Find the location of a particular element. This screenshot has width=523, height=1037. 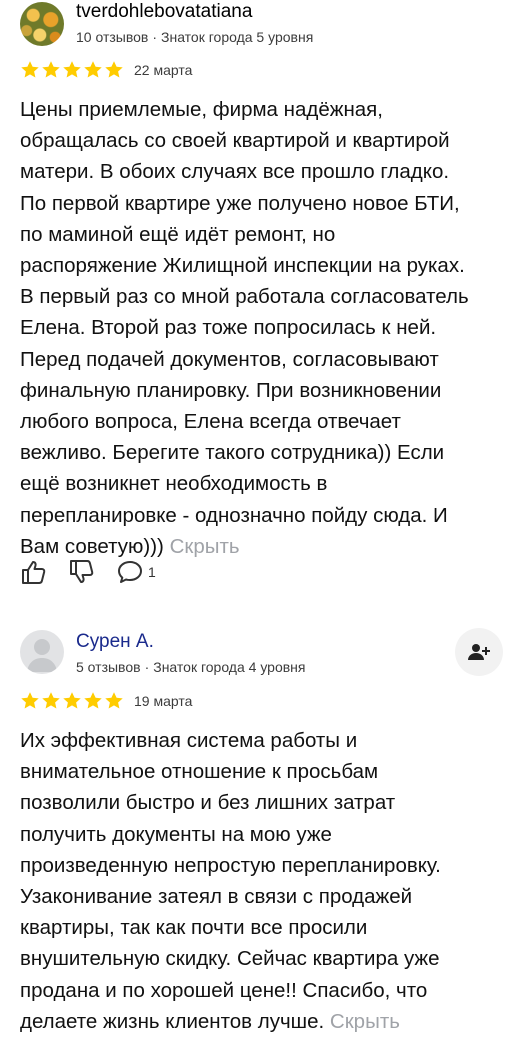

author-meta: 5 отзывов · Знаток города 4 уровня is located at coordinates (191, 667).